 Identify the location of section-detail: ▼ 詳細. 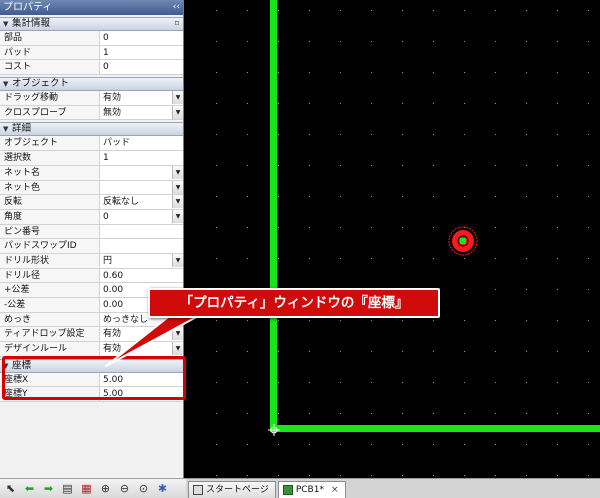
(91, 129).